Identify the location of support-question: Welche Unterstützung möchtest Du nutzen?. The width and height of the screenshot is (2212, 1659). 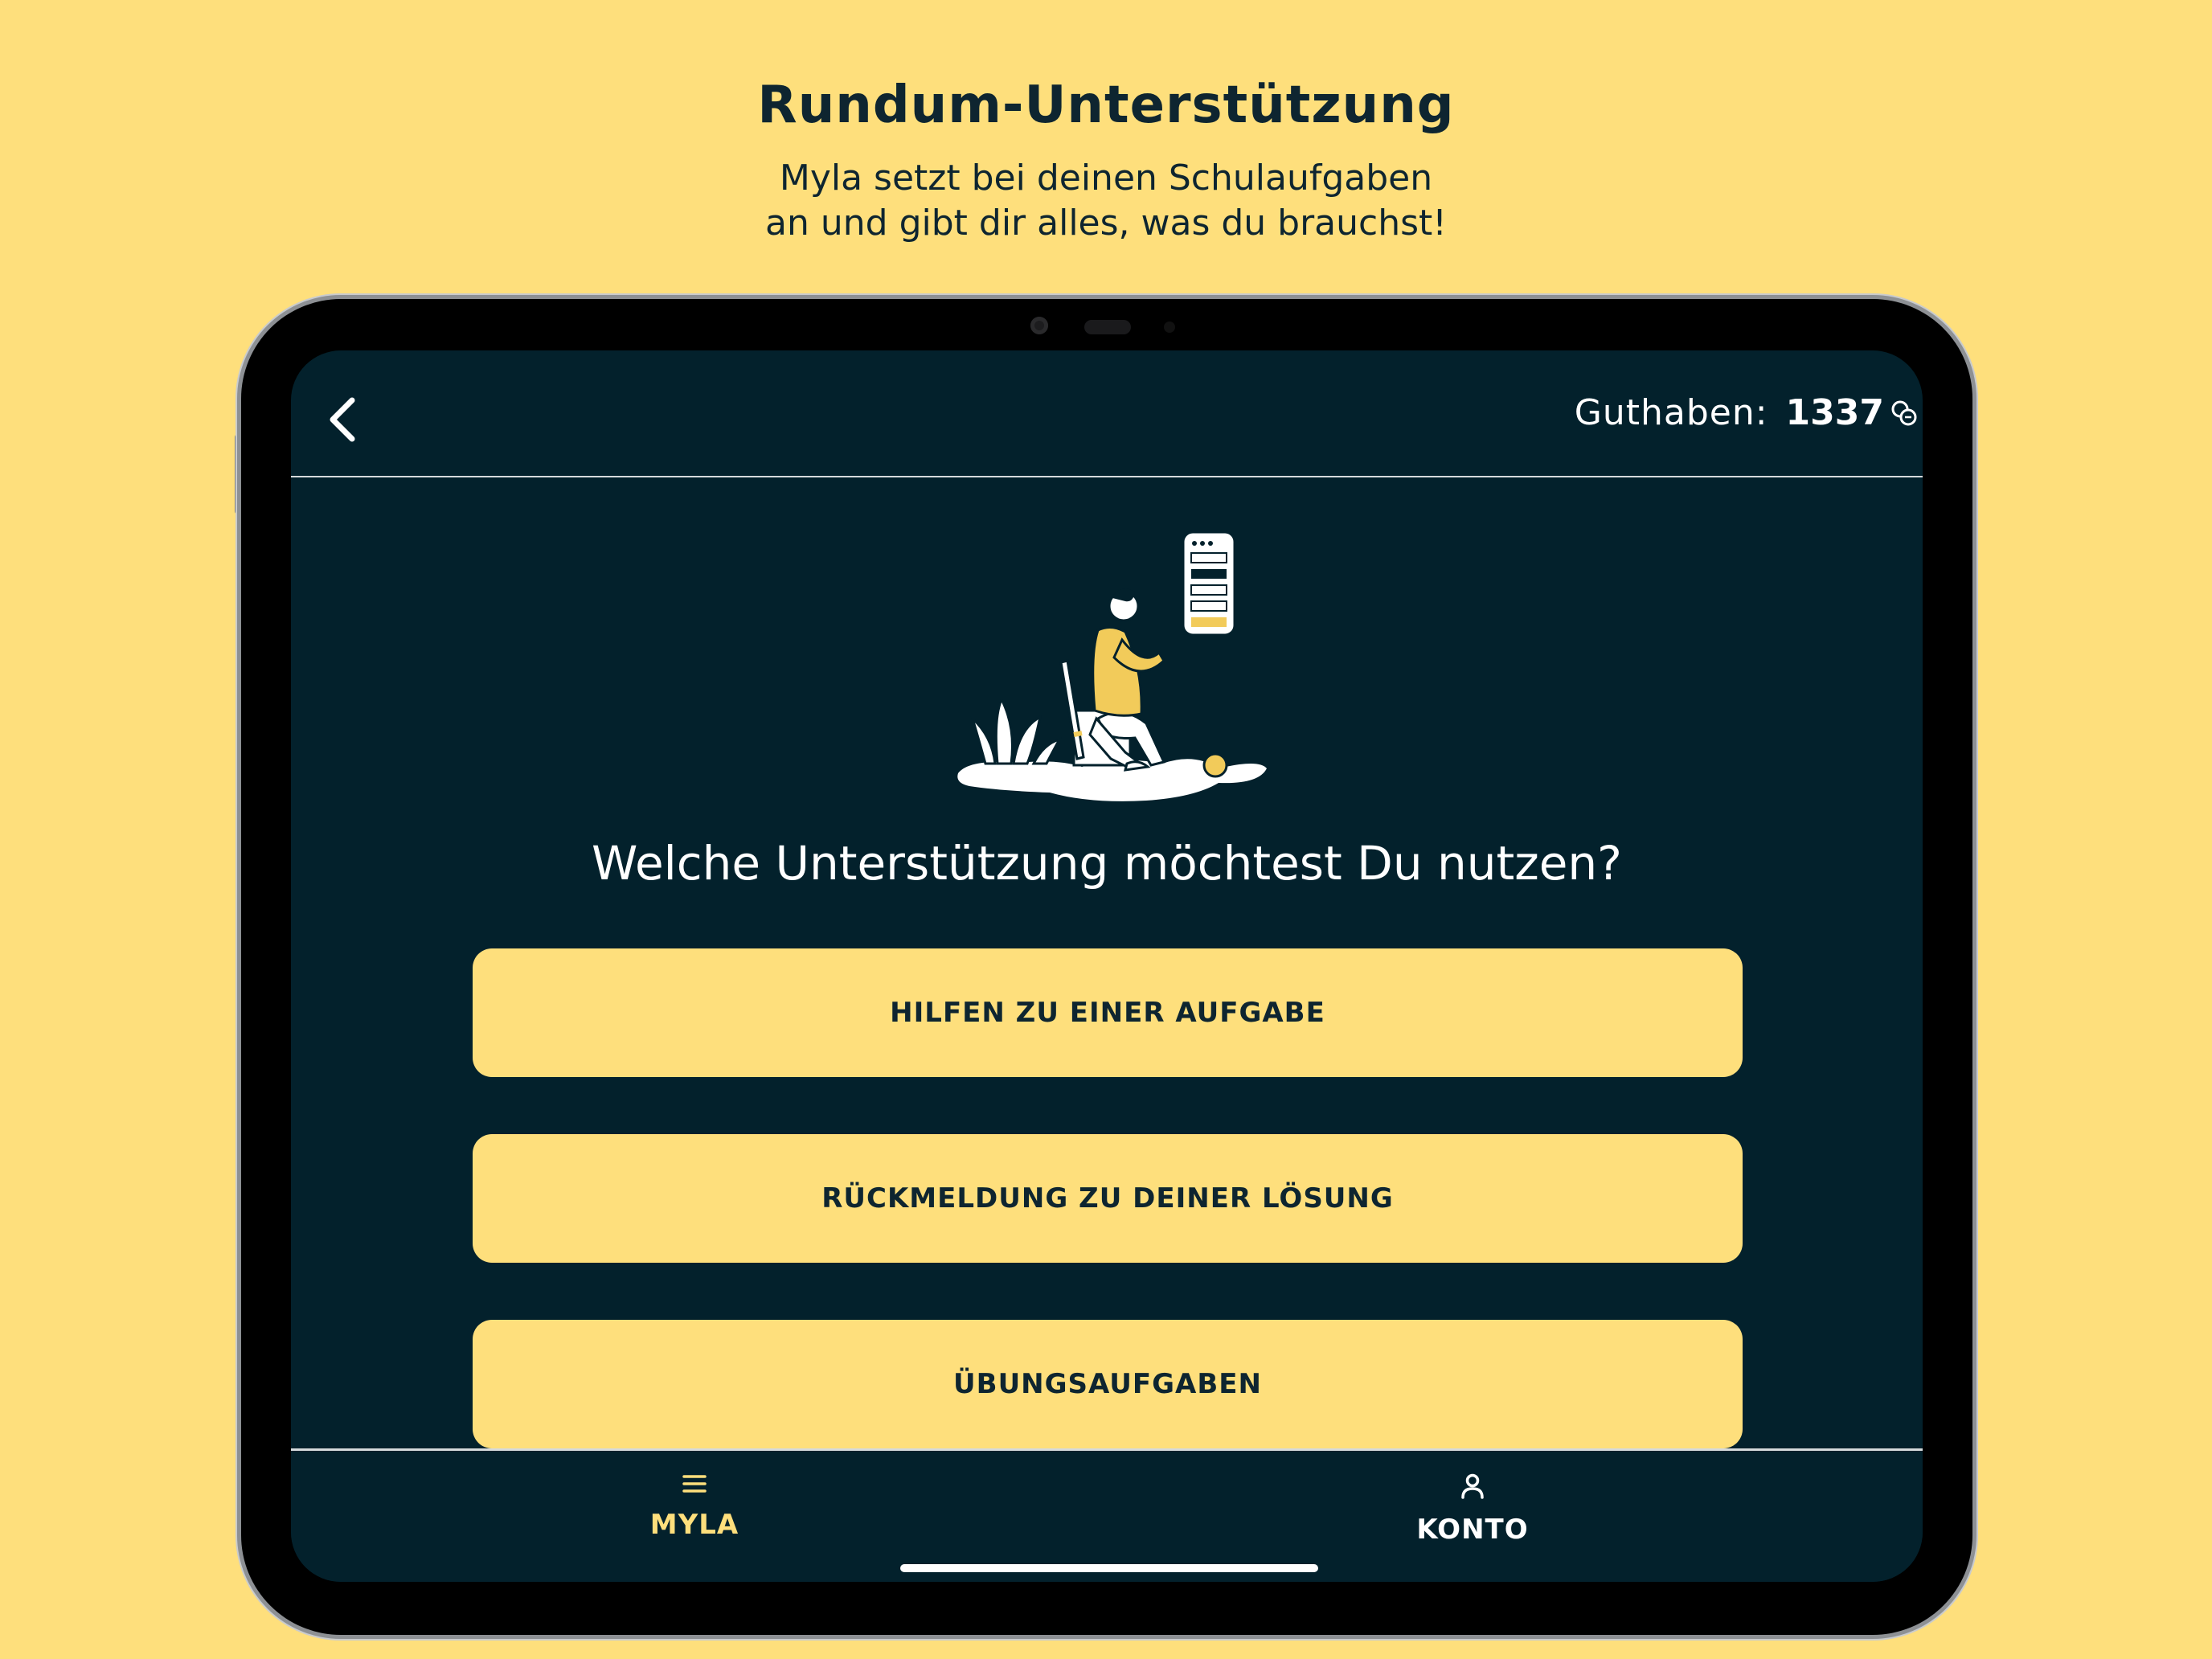
(1107, 864).